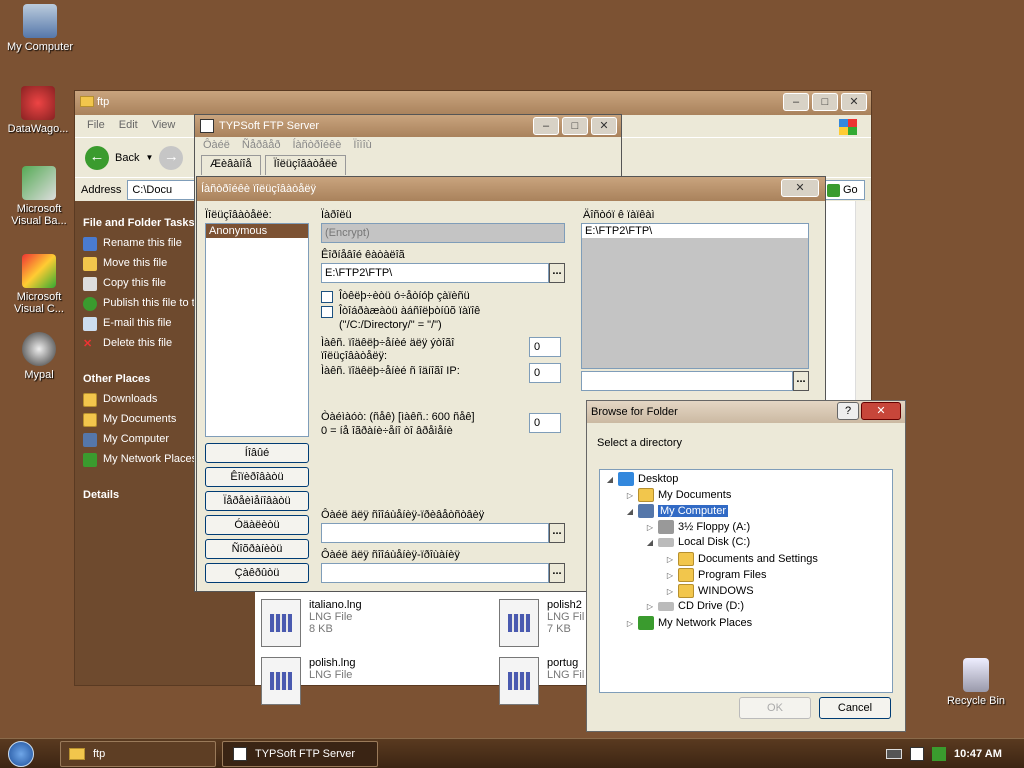 This screenshot has height=768, width=1024. I want to click on max-ip-field: 0, so click(545, 373).